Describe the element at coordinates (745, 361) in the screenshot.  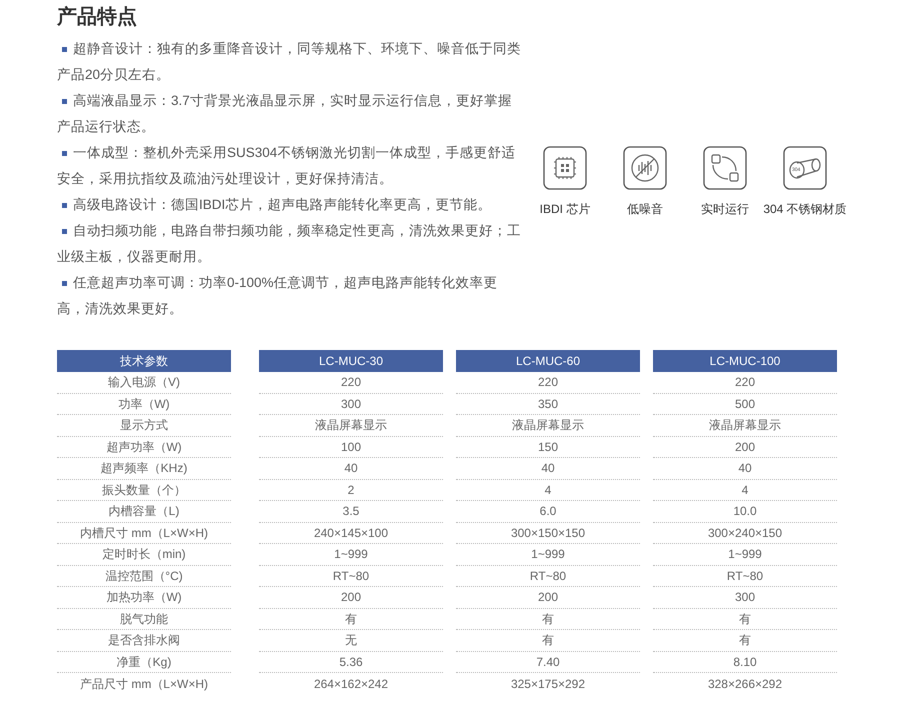
I see `column-header: LC-MUC-100` at that location.